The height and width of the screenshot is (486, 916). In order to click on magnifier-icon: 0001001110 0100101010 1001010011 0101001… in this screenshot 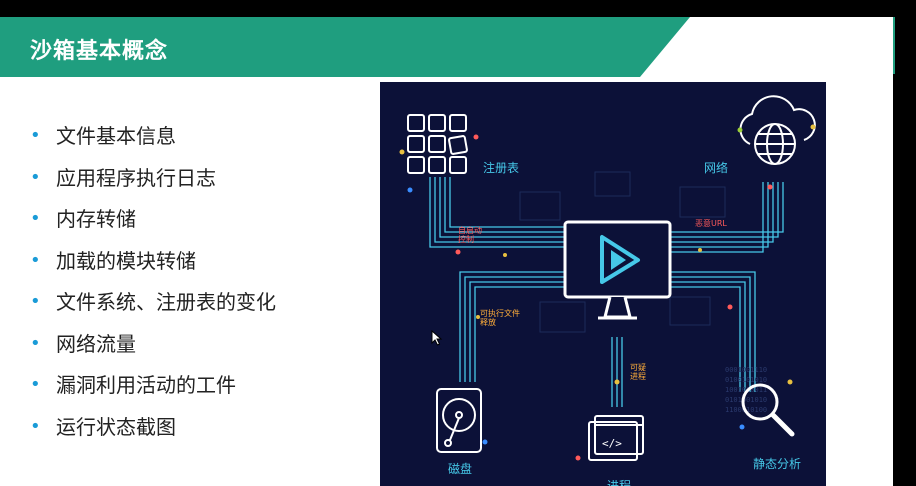, I will do `click(760, 401)`.